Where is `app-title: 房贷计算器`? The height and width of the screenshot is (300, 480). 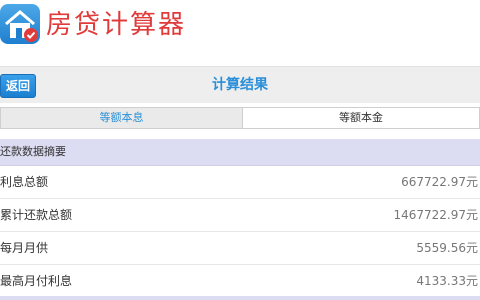 app-title: 房贷计算器 is located at coordinates (116, 25).